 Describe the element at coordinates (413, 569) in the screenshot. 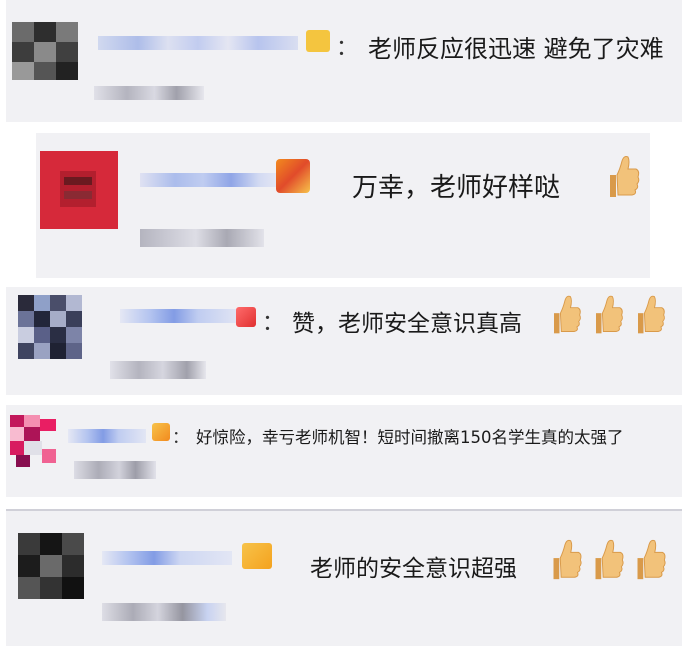

I see `comment-text: 老师的安全意识超强` at that location.